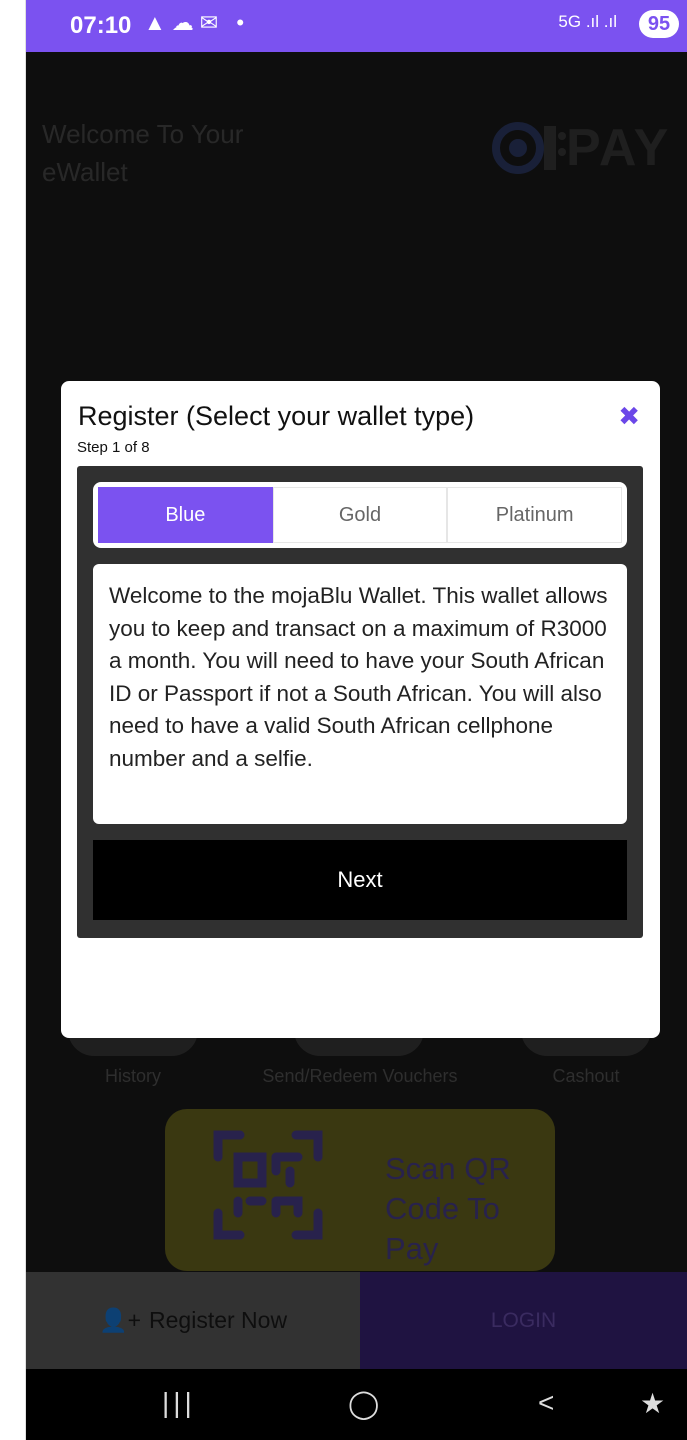 This screenshot has width=687, height=1440. I want to click on close-icon: ✖, so click(629, 416).